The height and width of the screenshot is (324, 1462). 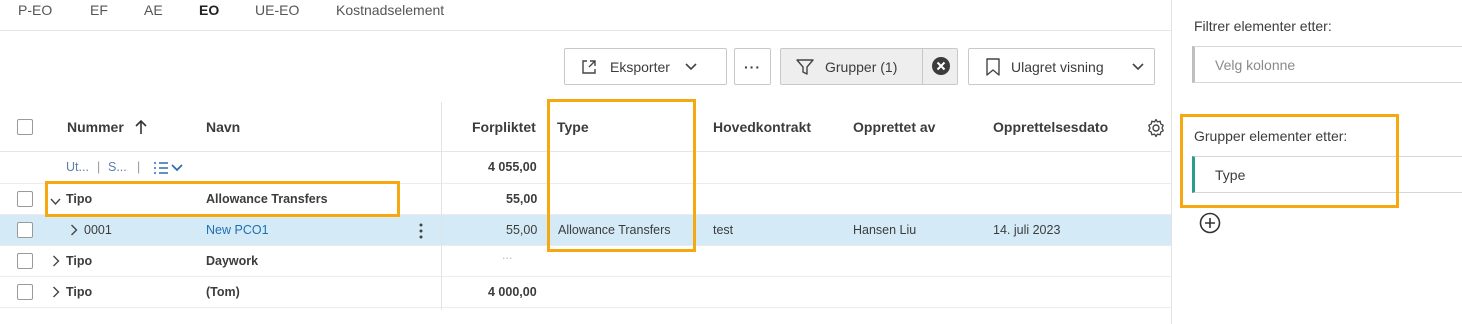 I want to click on select-all-checkbox, so click(x=25, y=127).